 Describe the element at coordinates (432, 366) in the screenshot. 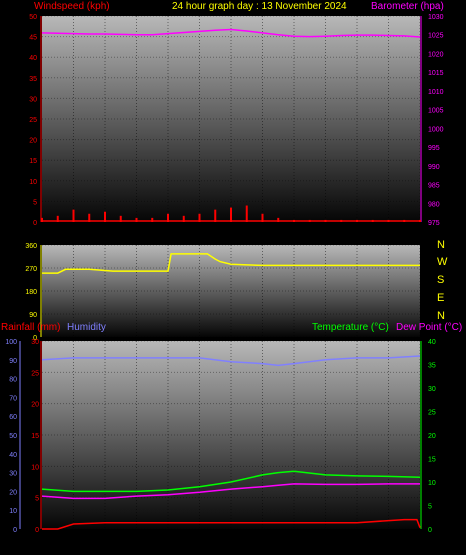

I see `temperature-tick-label: 35` at that location.